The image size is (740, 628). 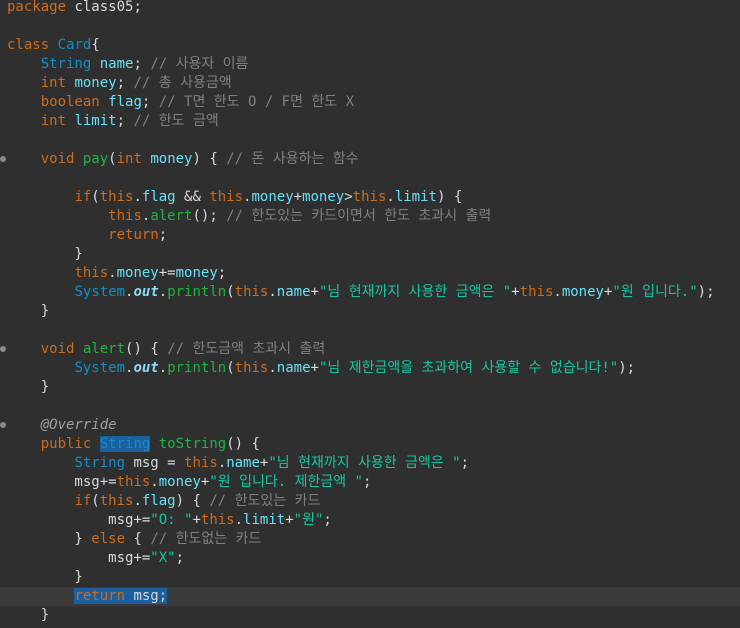 I want to click on code-text: class Card{, so click(x=53, y=45).